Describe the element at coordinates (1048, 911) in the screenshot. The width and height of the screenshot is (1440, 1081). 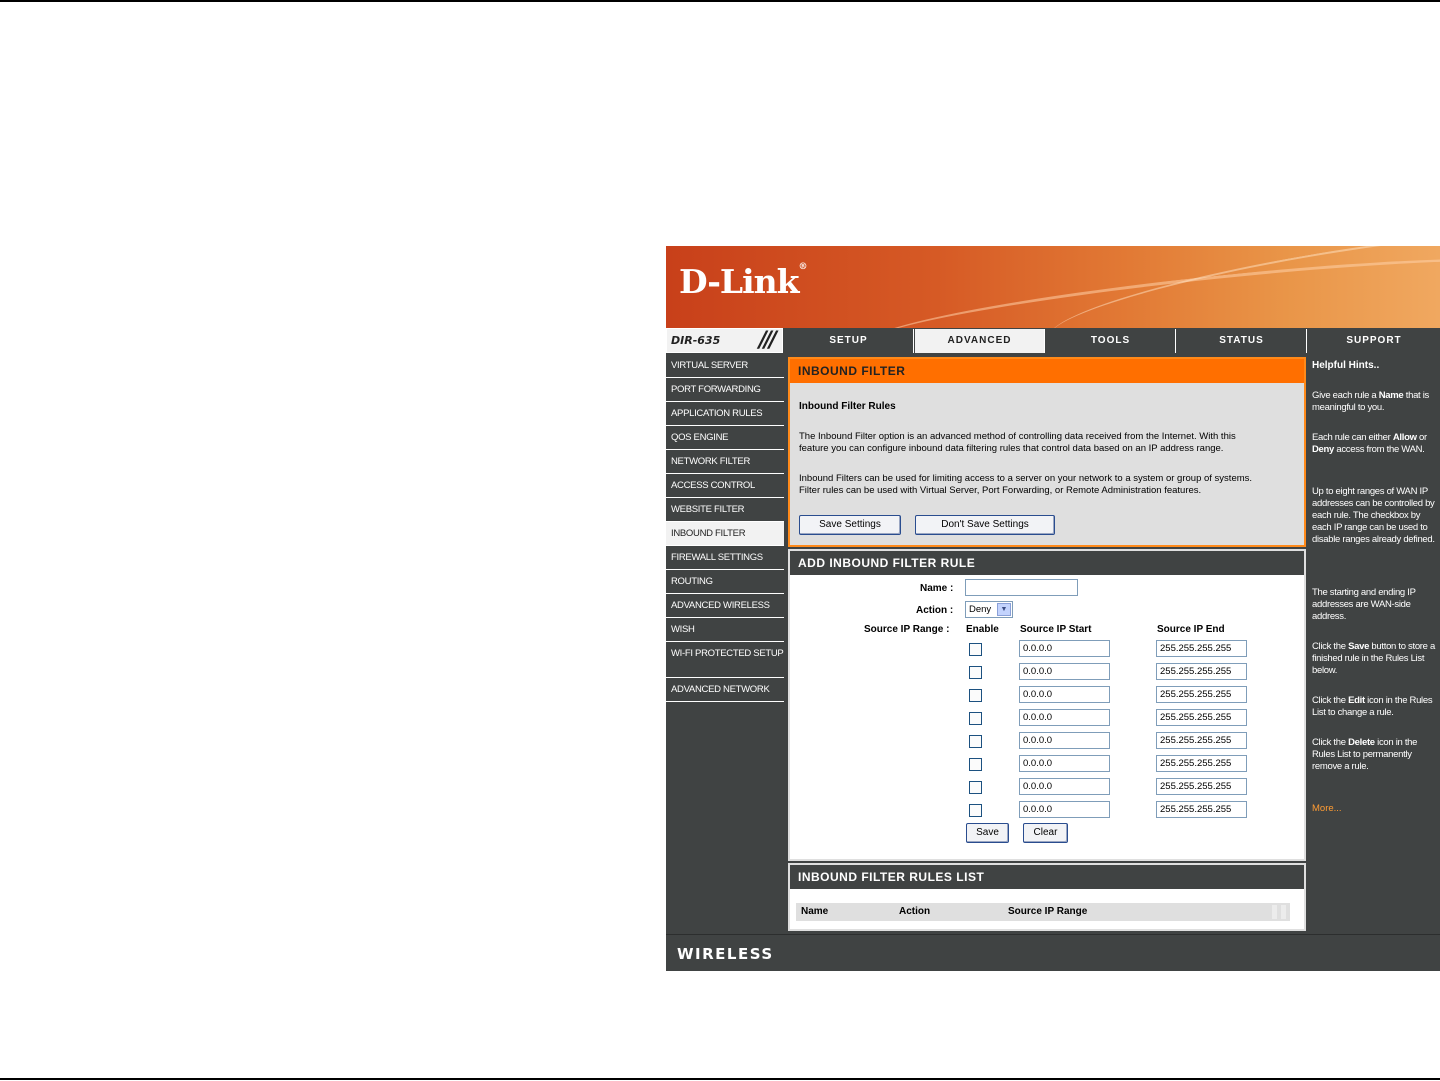
I see `column-header-source-ip-range: Source IP Range` at that location.